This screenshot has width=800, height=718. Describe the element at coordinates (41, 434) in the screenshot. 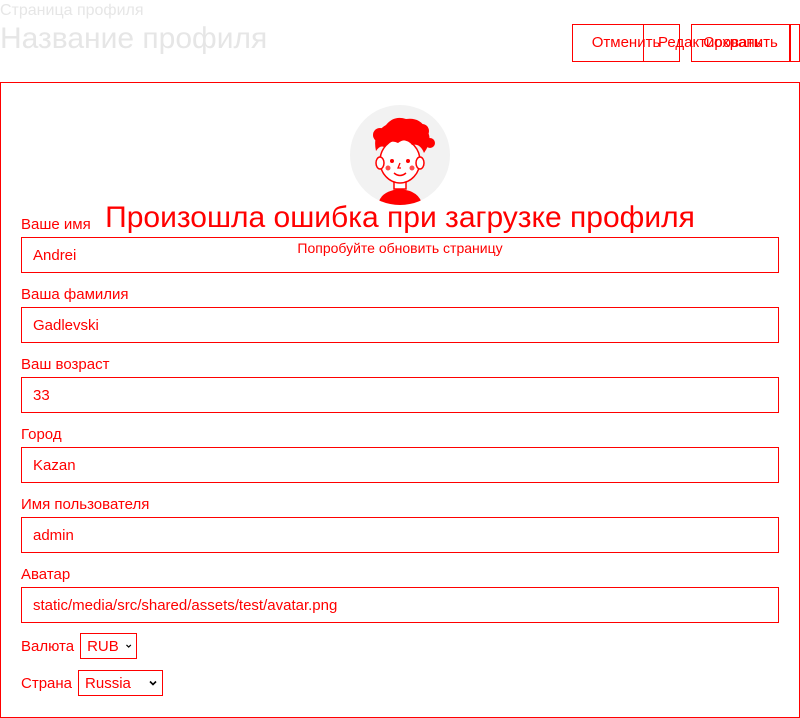

I see `city-label: Город` at that location.